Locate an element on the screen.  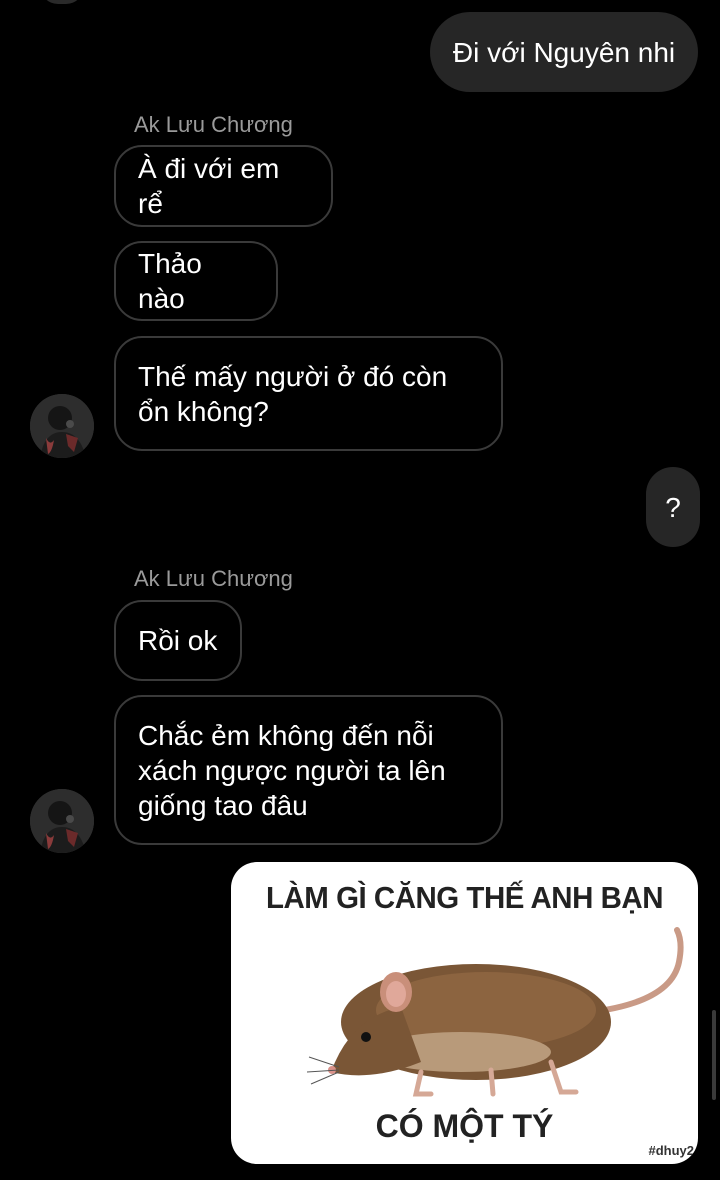
message-text: Đi với Nguyên nhi is located at coordinates (564, 52).